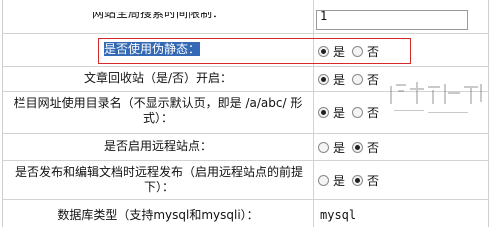 The image size is (498, 240). I want to click on annotation-highlight-box, so click(254, 51).